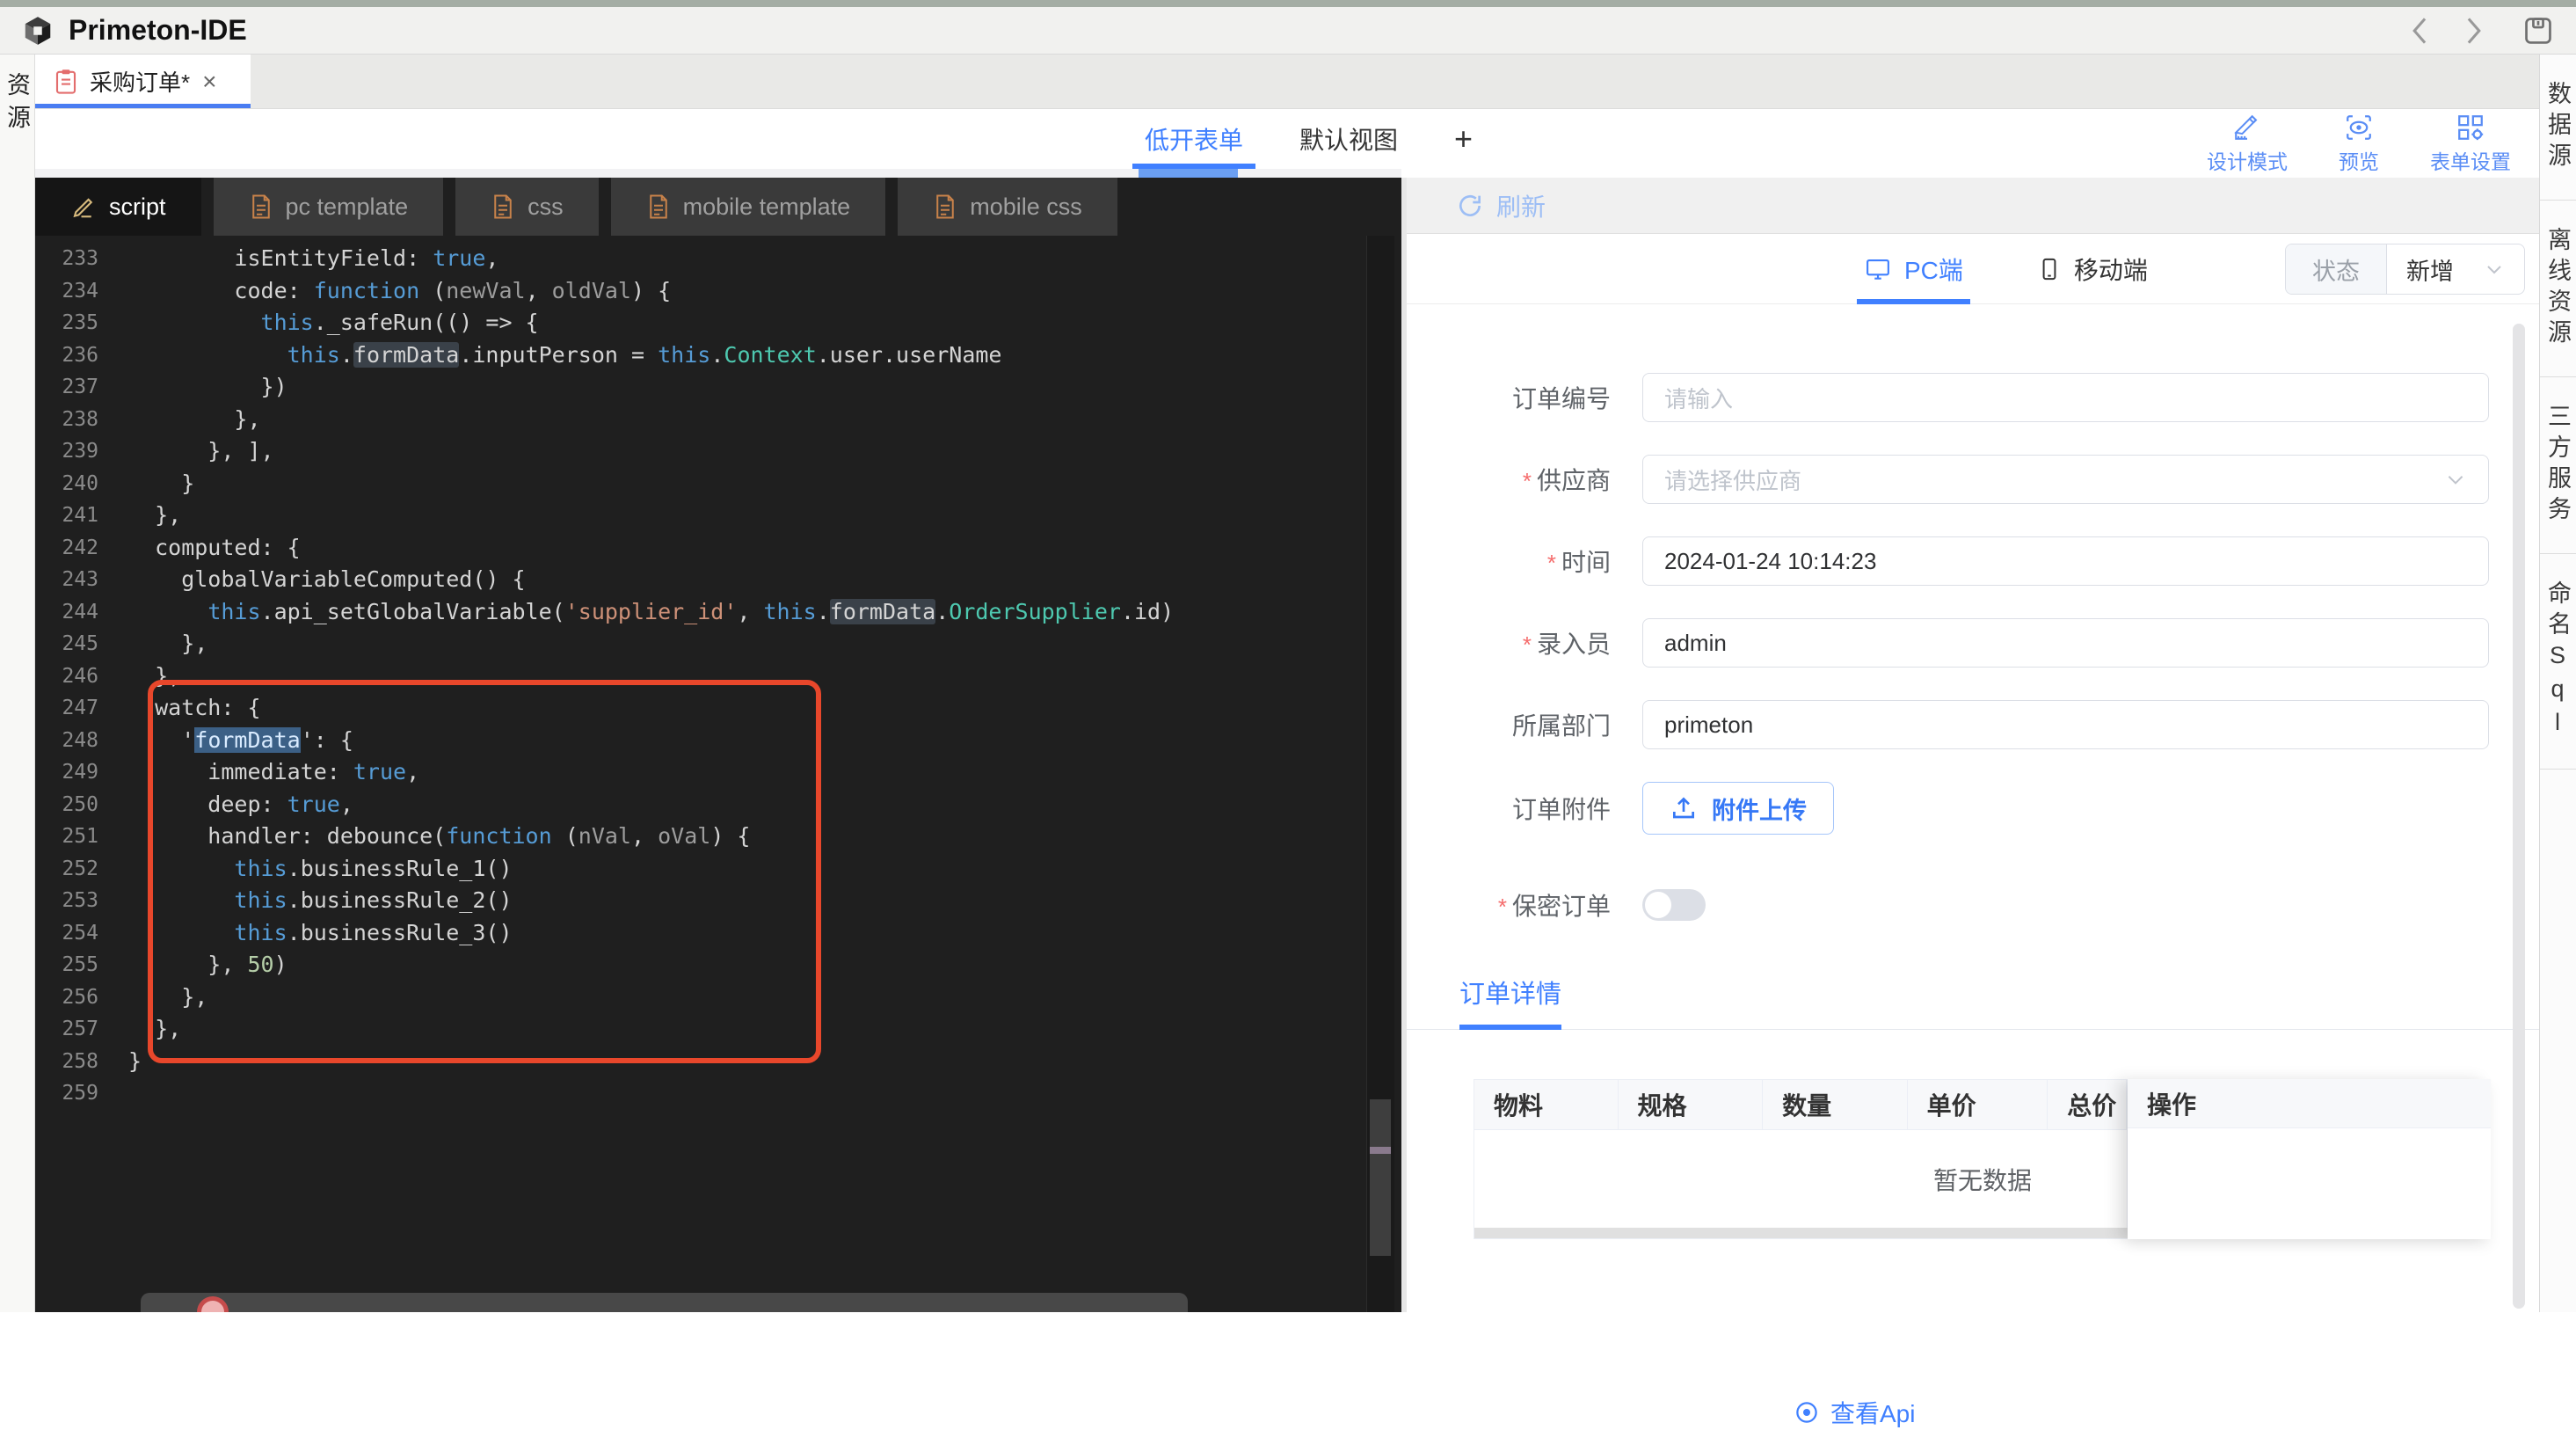 The image size is (2576, 1430). Describe the element at coordinates (1380, 1177) in the screenshot. I see `editor-scrollbar-thumb` at that location.